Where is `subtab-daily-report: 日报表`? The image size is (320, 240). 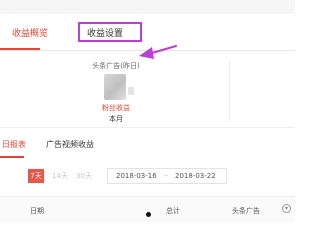 subtab-daily-report: 日报表 is located at coordinates (14, 144).